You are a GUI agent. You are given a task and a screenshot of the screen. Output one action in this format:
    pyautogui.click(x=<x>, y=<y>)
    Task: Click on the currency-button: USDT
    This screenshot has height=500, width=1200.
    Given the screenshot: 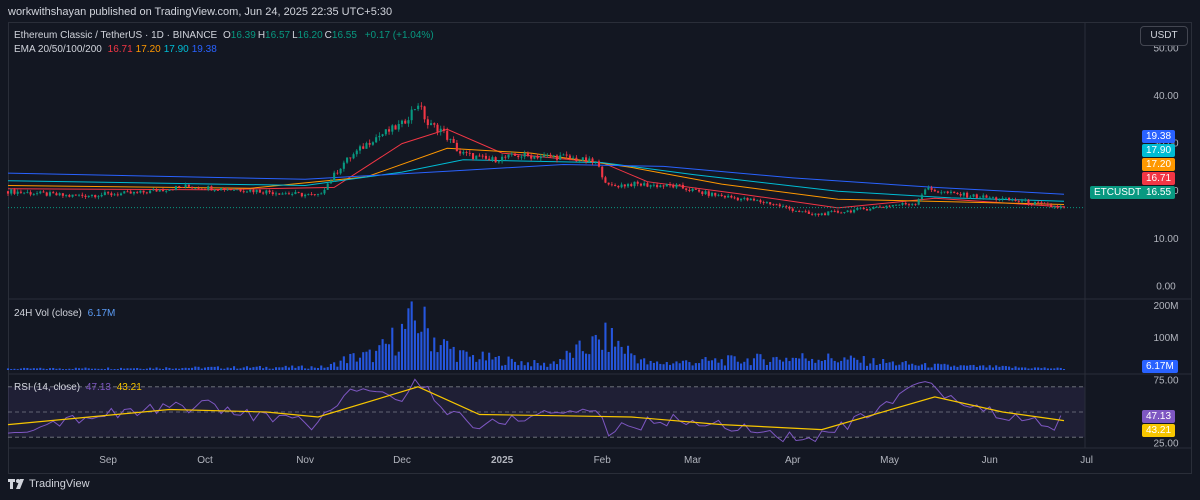 What is the action you would take?
    pyautogui.click(x=1164, y=36)
    